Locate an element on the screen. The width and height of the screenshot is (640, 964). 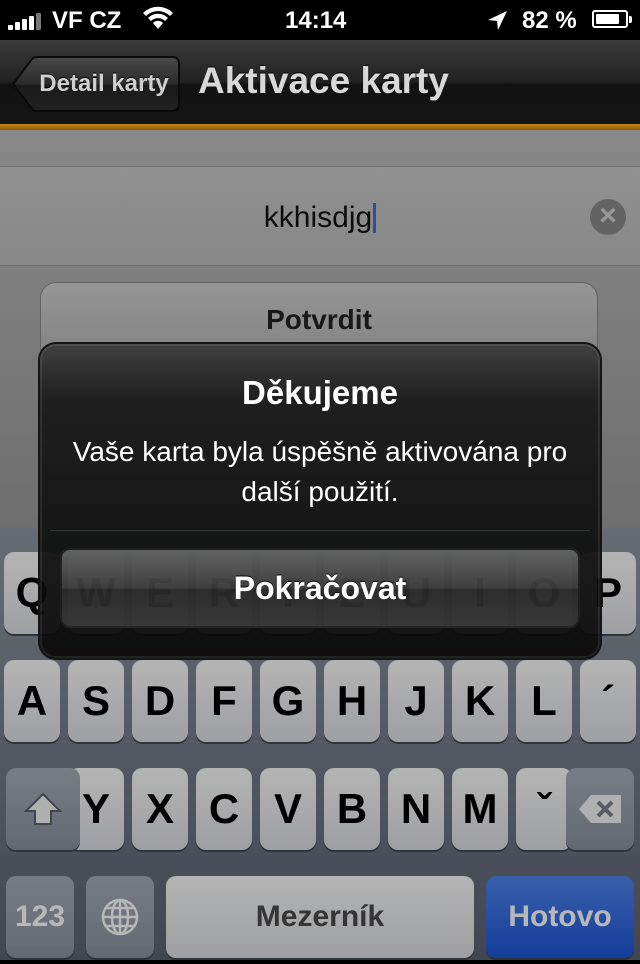
alert-divider is located at coordinates (320, 530).